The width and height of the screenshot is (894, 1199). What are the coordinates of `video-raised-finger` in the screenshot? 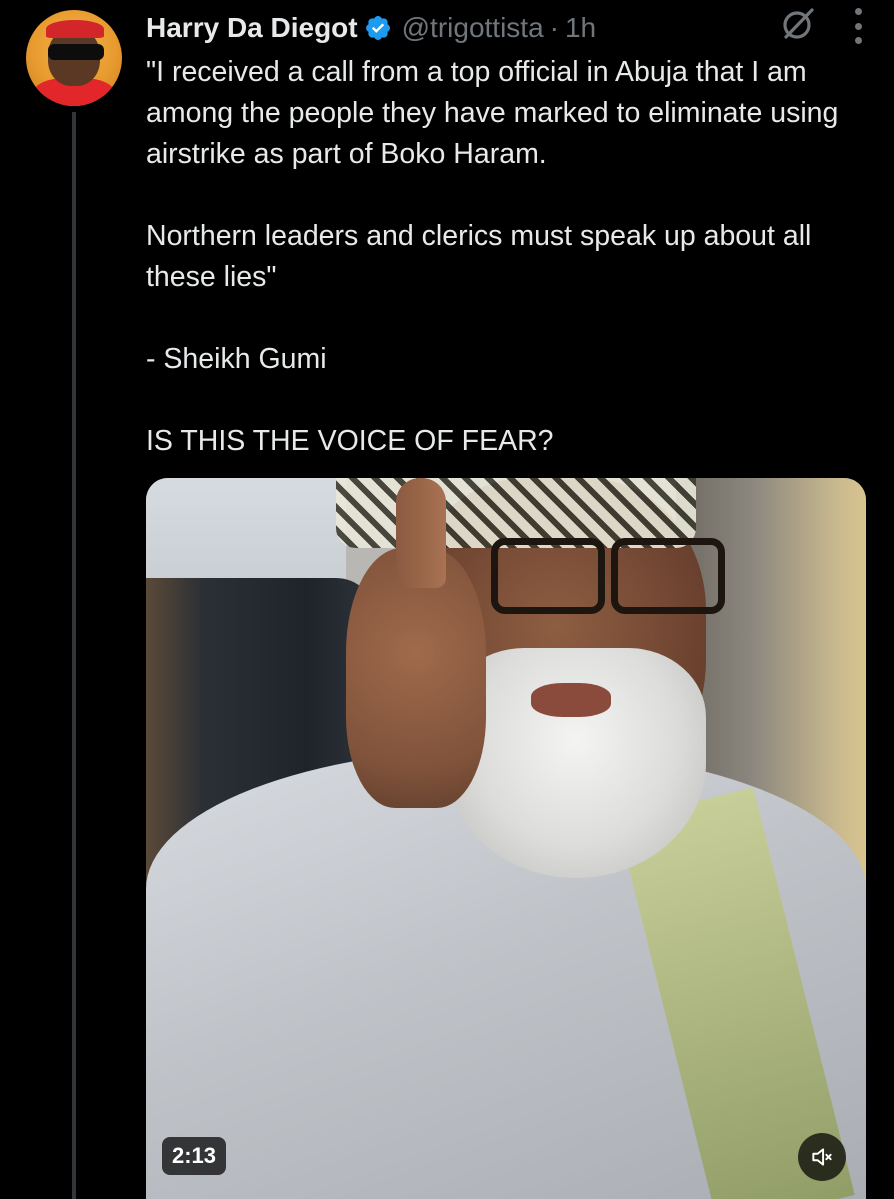 It's located at (421, 533).